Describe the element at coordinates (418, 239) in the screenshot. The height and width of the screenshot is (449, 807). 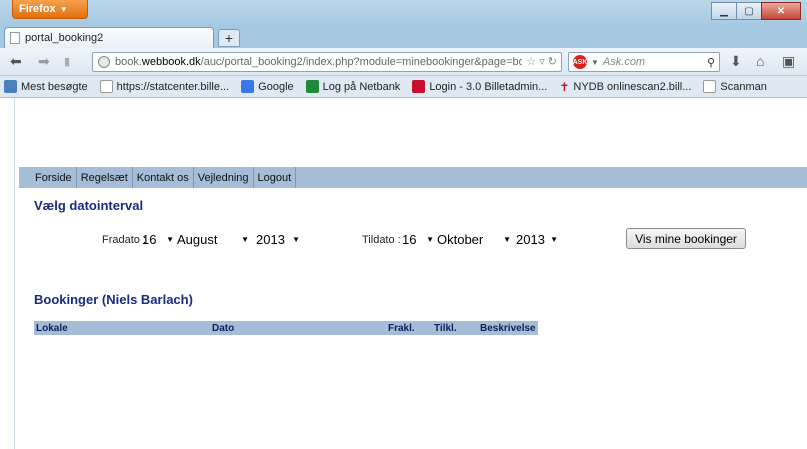
I see `to-day-select: 16 ▼` at that location.